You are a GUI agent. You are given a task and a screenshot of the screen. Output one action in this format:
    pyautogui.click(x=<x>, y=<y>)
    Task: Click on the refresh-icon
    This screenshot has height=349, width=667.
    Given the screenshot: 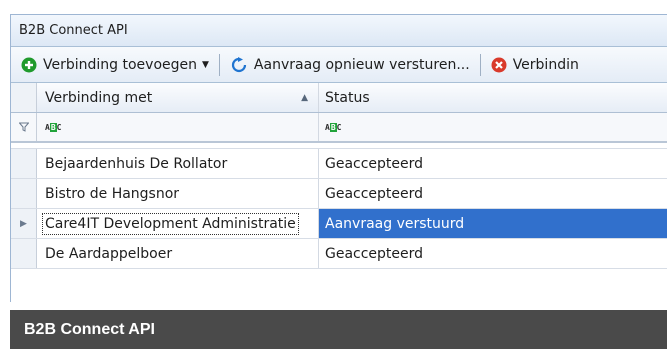 What is the action you would take?
    pyautogui.click(x=239, y=64)
    